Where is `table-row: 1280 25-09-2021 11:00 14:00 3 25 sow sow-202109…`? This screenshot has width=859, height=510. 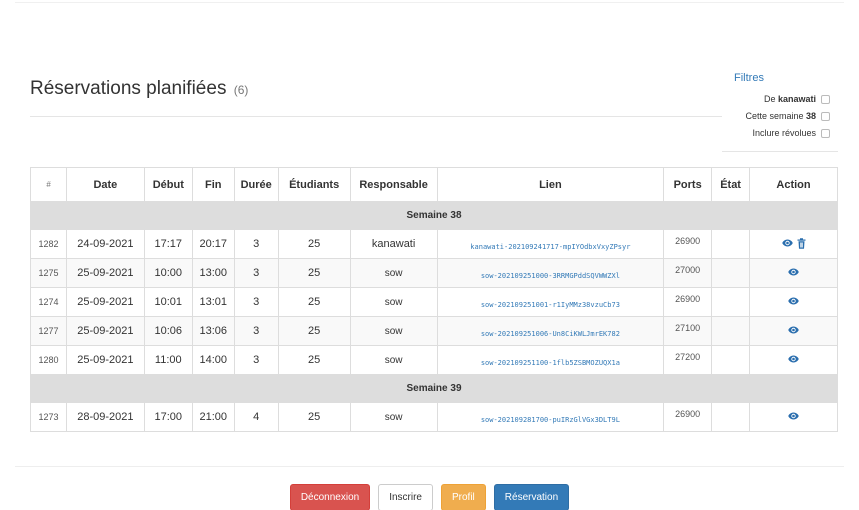 table-row: 1280 25-09-2021 11:00 14:00 3 25 sow sow-202109… is located at coordinates (434, 360).